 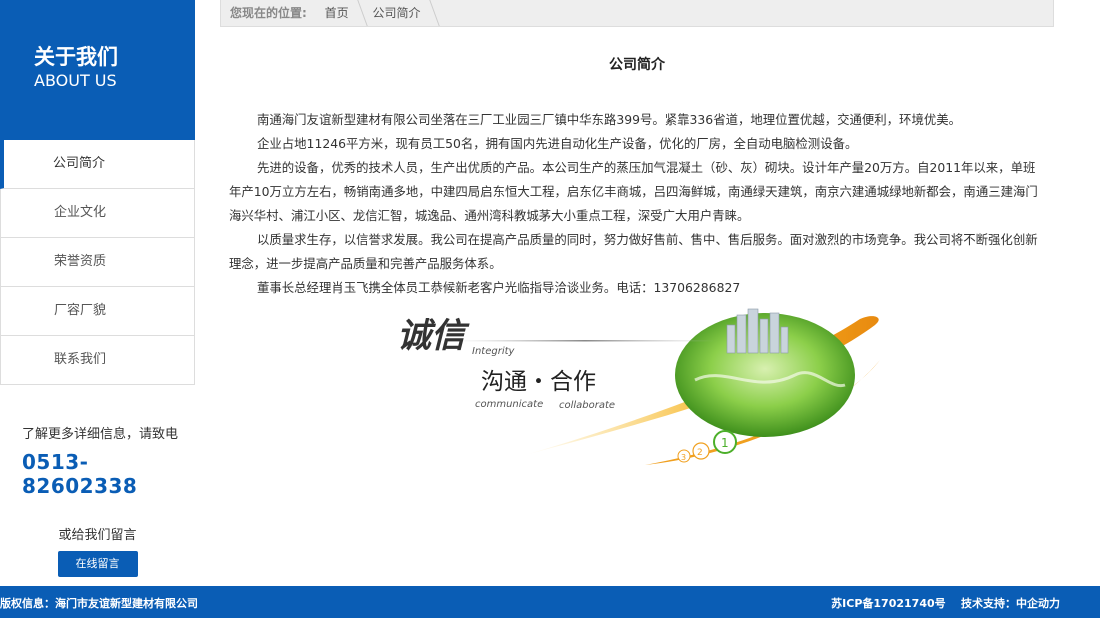 I want to click on footer-right: 苏ICP备17021740号 技术支持：中企动力, so click(x=945, y=602).